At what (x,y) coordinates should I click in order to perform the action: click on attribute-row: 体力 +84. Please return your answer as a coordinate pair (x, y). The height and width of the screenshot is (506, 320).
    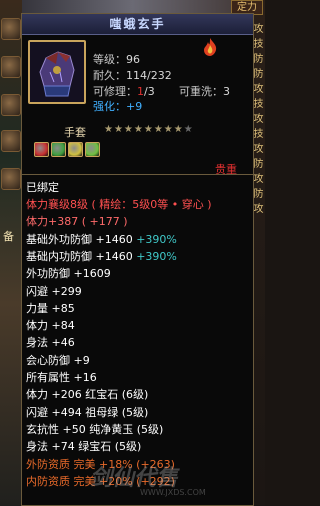
    Looking at the image, I should click on (50, 325).